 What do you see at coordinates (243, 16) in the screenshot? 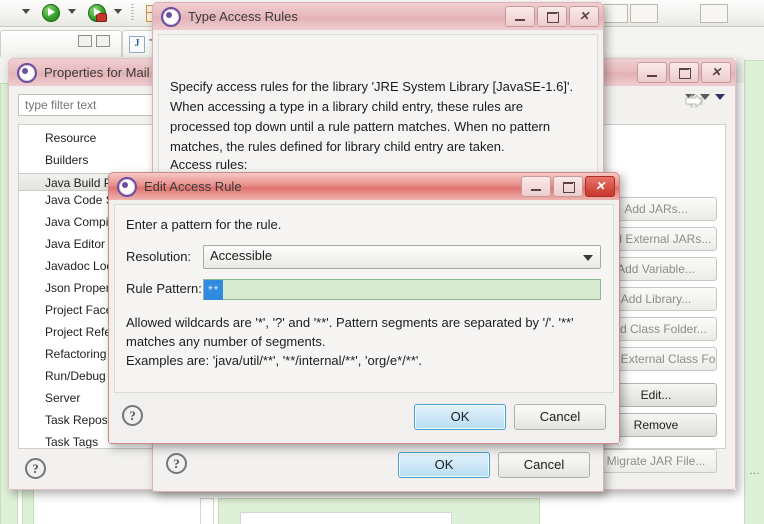
I see `type-access-rules-title: Type Access Rules` at bounding box center [243, 16].